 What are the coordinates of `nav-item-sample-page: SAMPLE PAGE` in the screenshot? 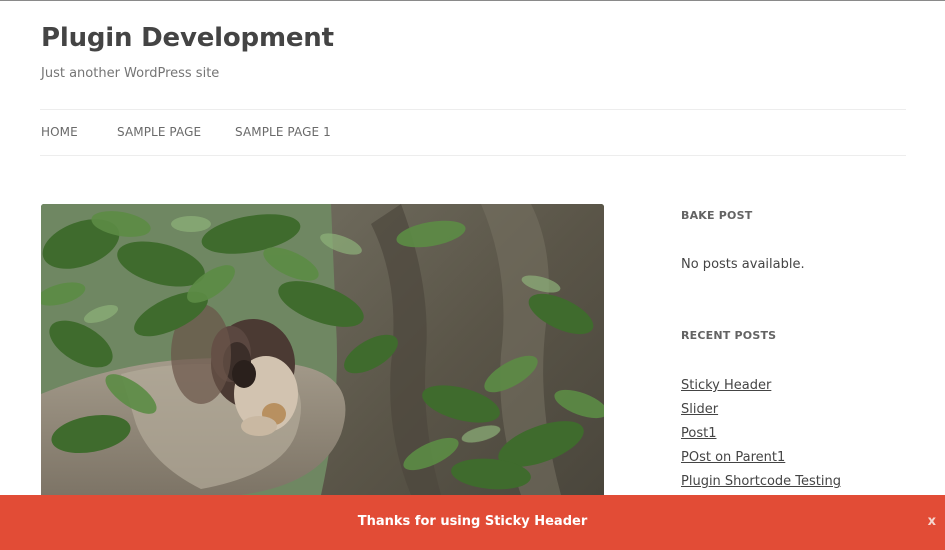 It's located at (159, 132).